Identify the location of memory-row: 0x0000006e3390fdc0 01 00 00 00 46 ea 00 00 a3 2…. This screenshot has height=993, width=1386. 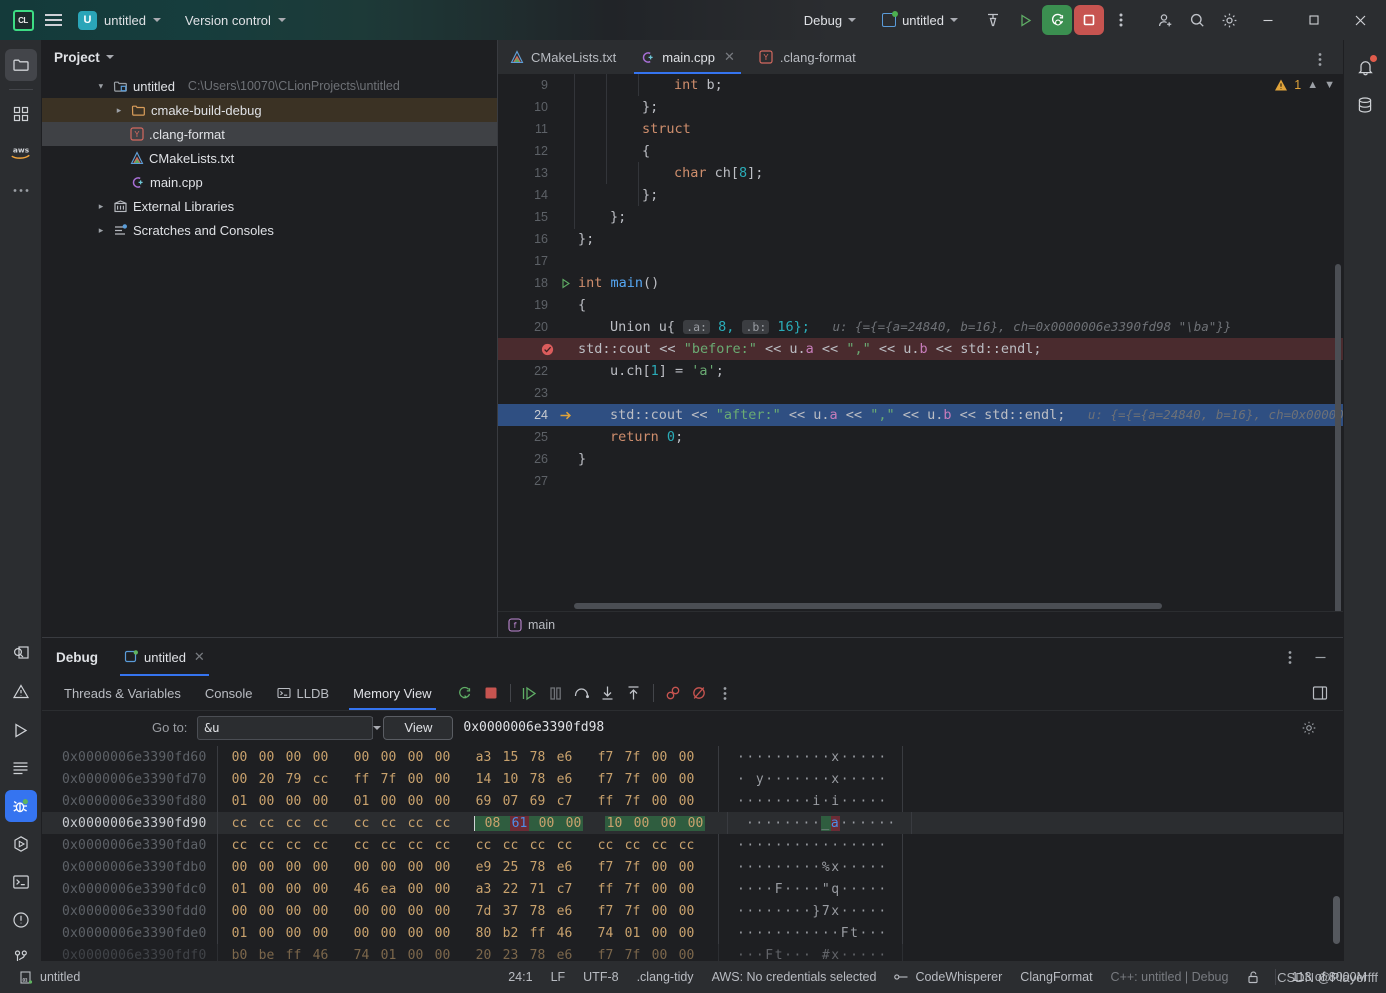
(692, 889).